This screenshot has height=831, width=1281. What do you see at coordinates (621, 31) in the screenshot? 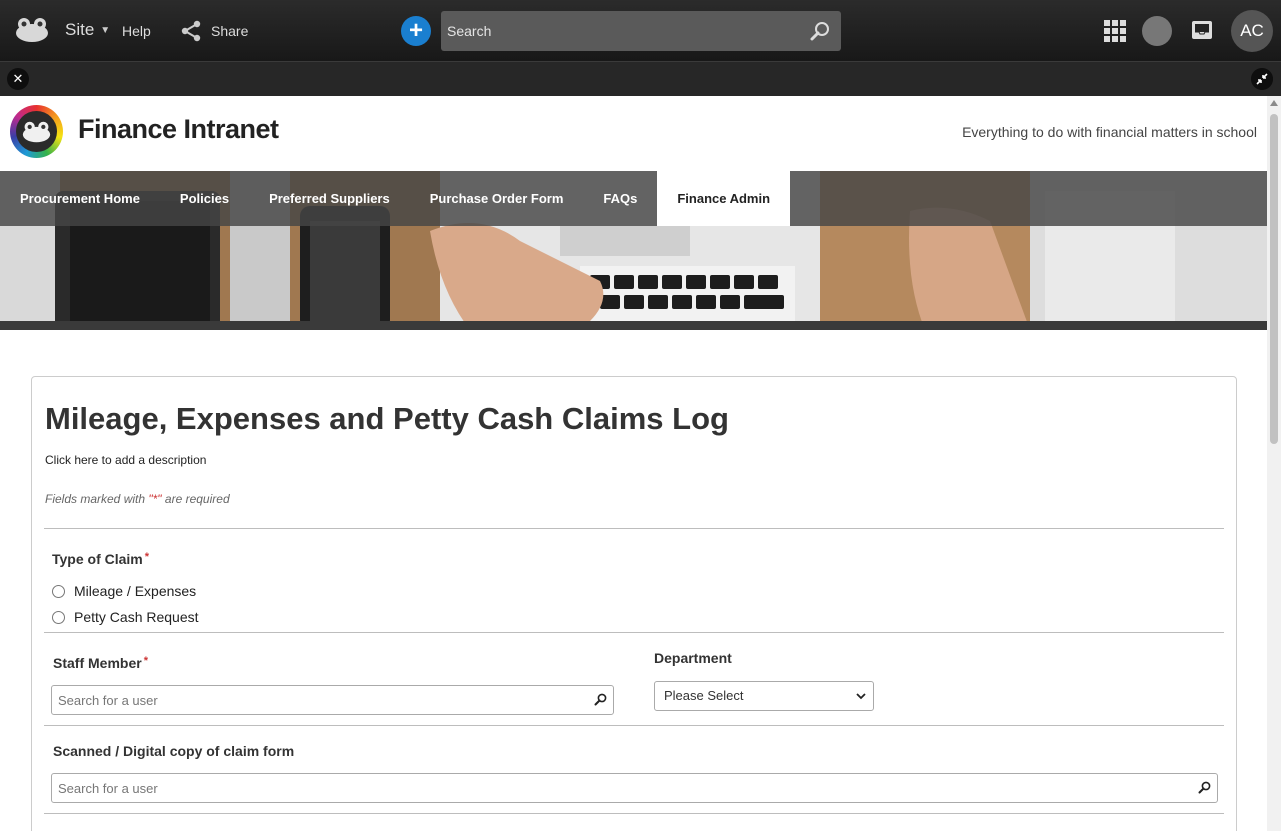
I see `global-search-input` at bounding box center [621, 31].